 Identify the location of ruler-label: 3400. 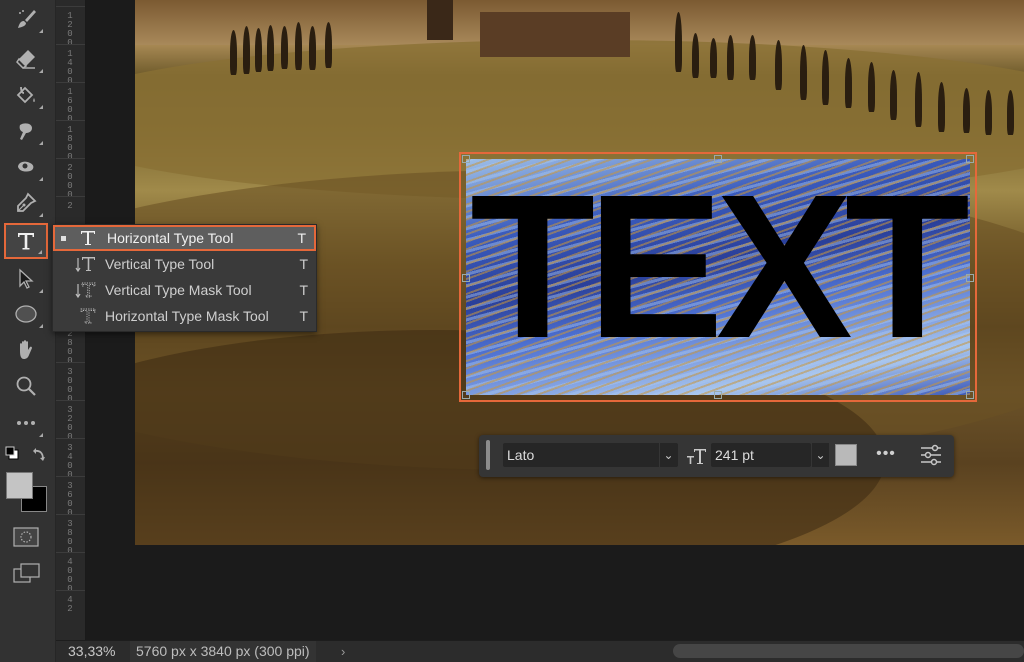
(70, 461).